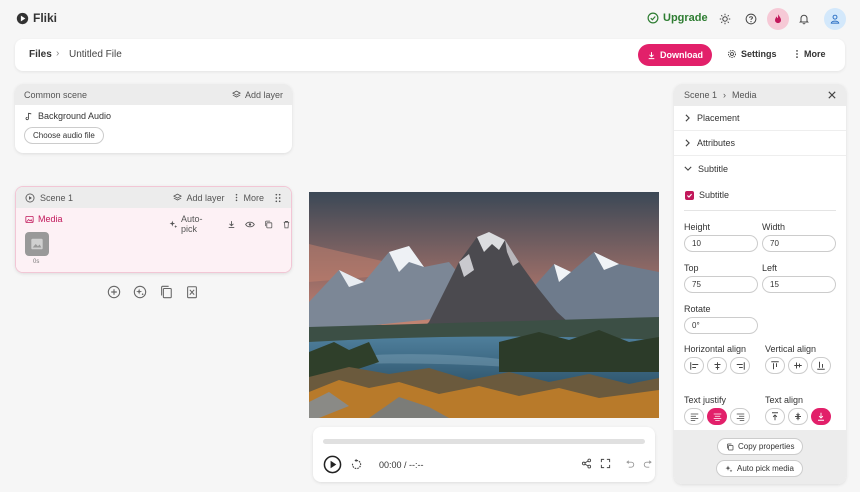  What do you see at coordinates (192, 292) in the screenshot?
I see `delete-scene-icon` at bounding box center [192, 292].